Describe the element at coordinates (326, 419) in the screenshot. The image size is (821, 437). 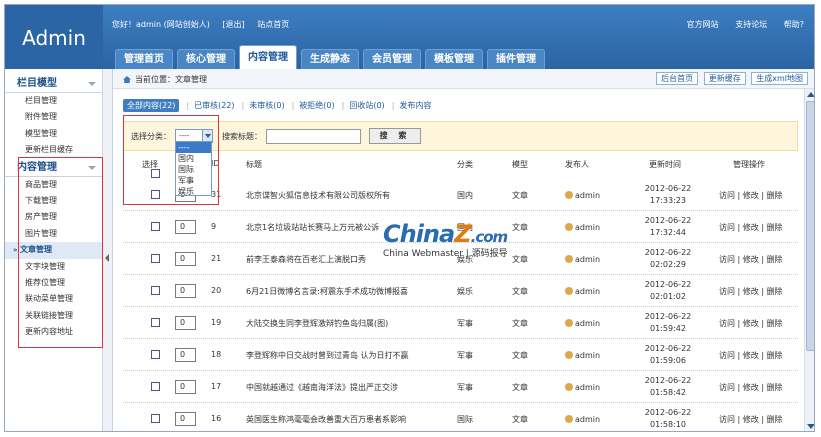
I see `cell-title: 英国医生称鸿毫毫会改善重大百万患者系影响` at that location.